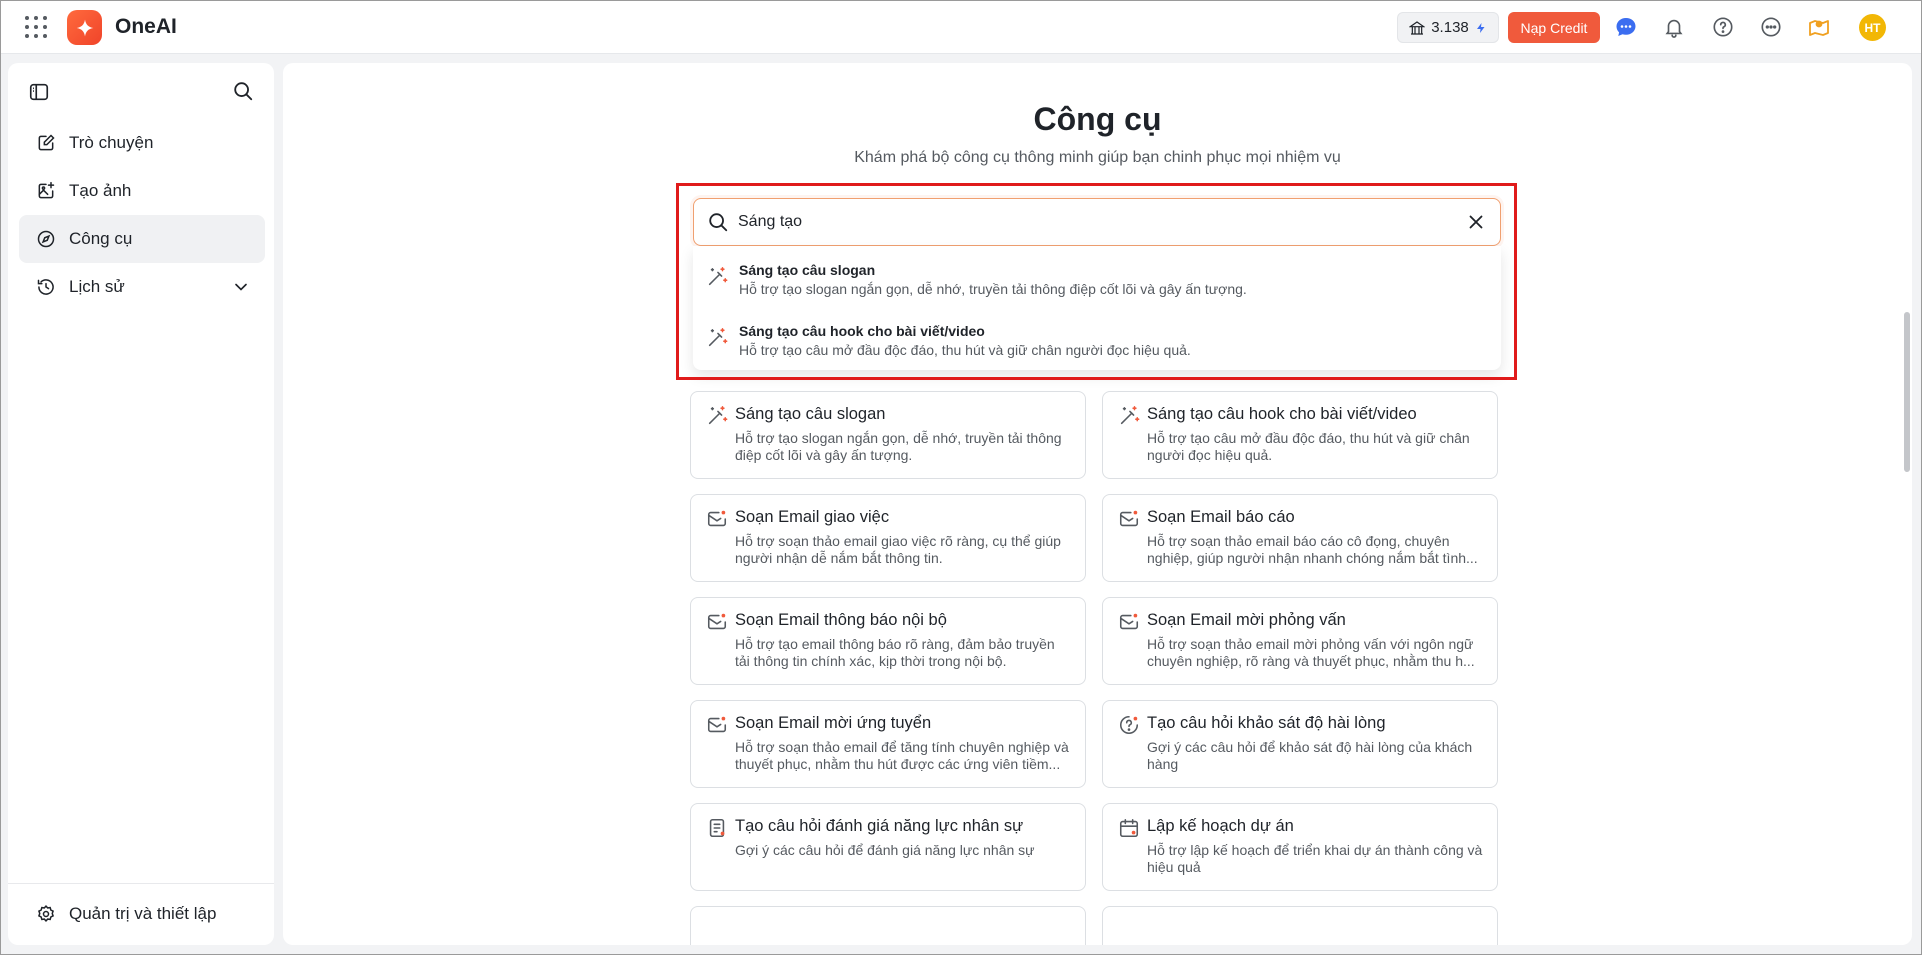 This screenshot has width=1922, height=955. What do you see at coordinates (1480, 27) in the screenshot?
I see `lightning-icon` at bounding box center [1480, 27].